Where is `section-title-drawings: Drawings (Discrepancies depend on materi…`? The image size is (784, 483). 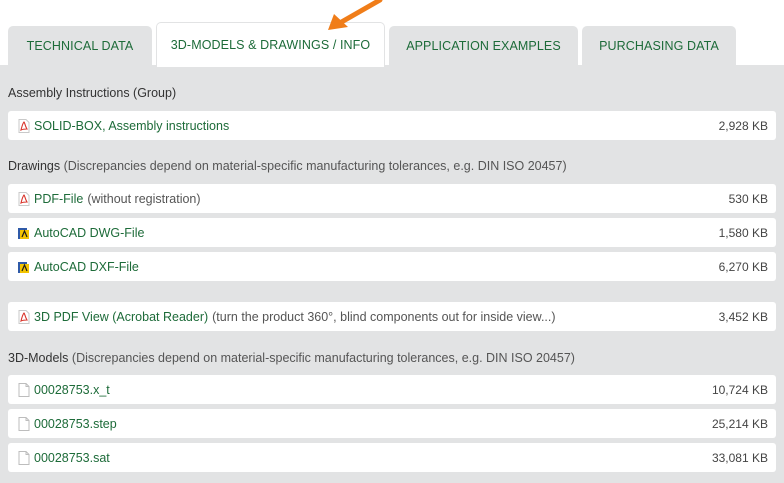
section-title-drawings: Drawings (Discrepancies depend on materi… is located at coordinates (287, 166).